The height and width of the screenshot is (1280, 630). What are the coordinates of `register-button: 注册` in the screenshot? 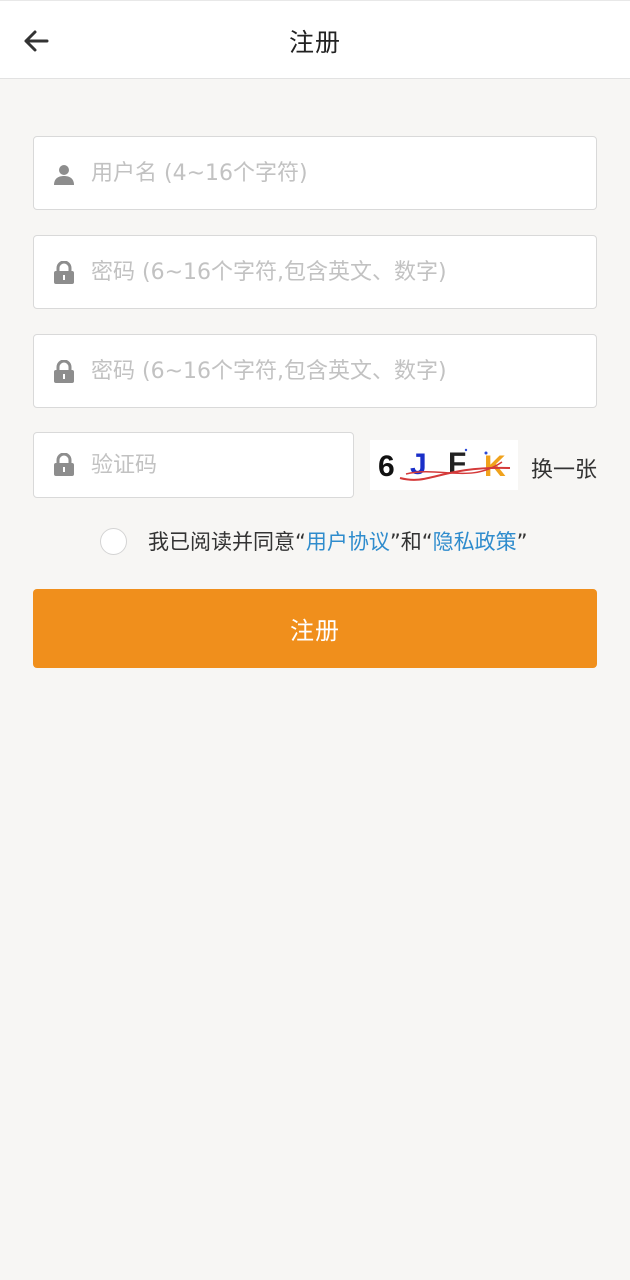 It's located at (315, 628).